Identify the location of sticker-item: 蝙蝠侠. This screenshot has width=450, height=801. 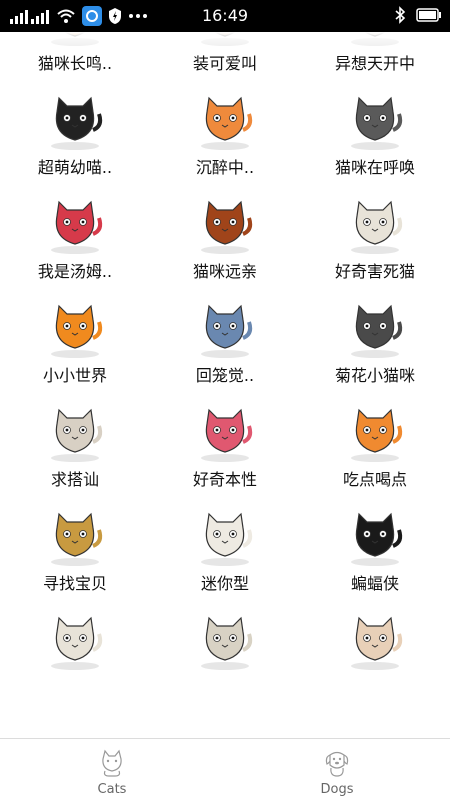
(375, 542).